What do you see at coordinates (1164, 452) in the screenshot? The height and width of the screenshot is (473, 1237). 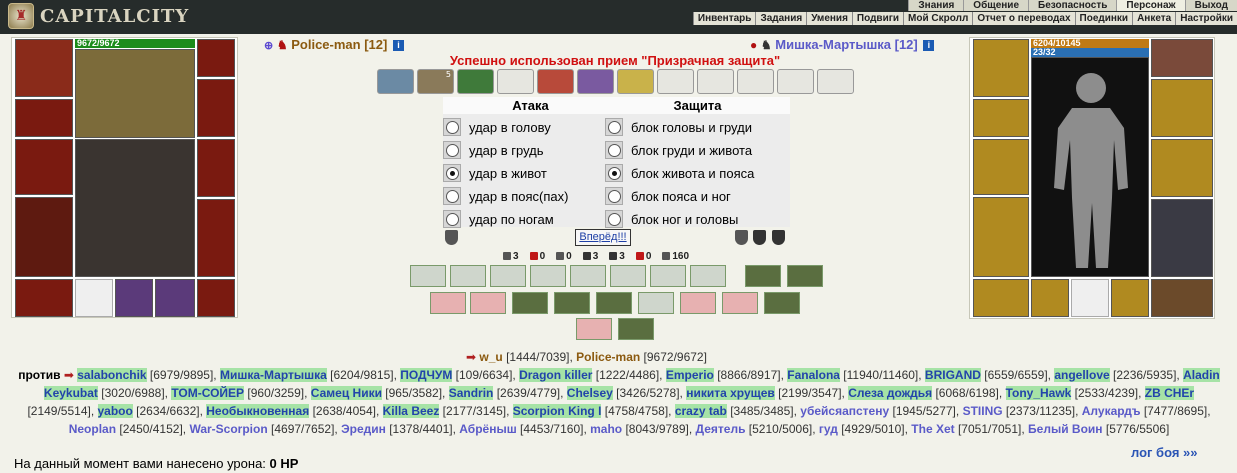 I see `battle-log-link: лог боя »»` at bounding box center [1164, 452].